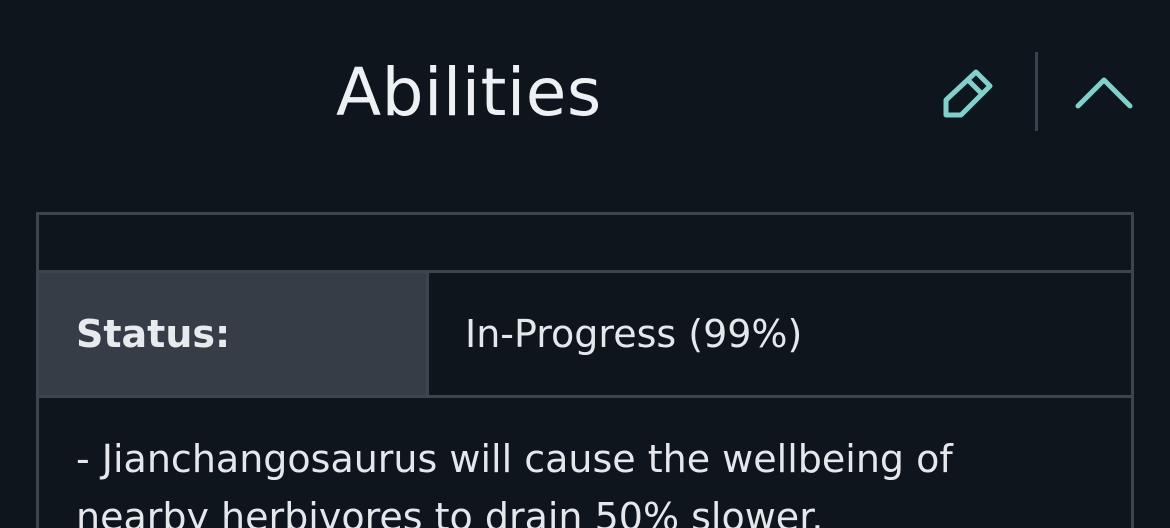 The width and height of the screenshot is (1170, 528). What do you see at coordinates (585, 244) in the screenshot?
I see `table-header-row` at bounding box center [585, 244].